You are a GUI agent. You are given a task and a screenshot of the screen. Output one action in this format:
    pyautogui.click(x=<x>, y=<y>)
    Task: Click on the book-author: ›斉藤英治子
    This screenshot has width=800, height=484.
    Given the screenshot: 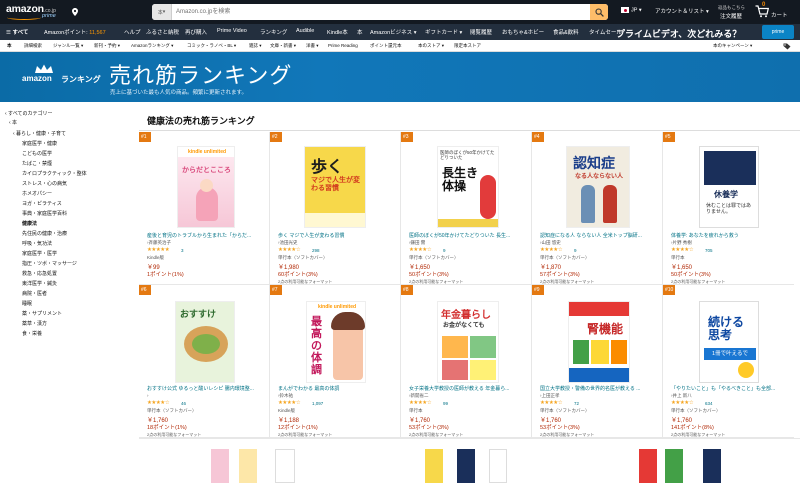 What is the action you would take?
    pyautogui.click(x=159, y=243)
    